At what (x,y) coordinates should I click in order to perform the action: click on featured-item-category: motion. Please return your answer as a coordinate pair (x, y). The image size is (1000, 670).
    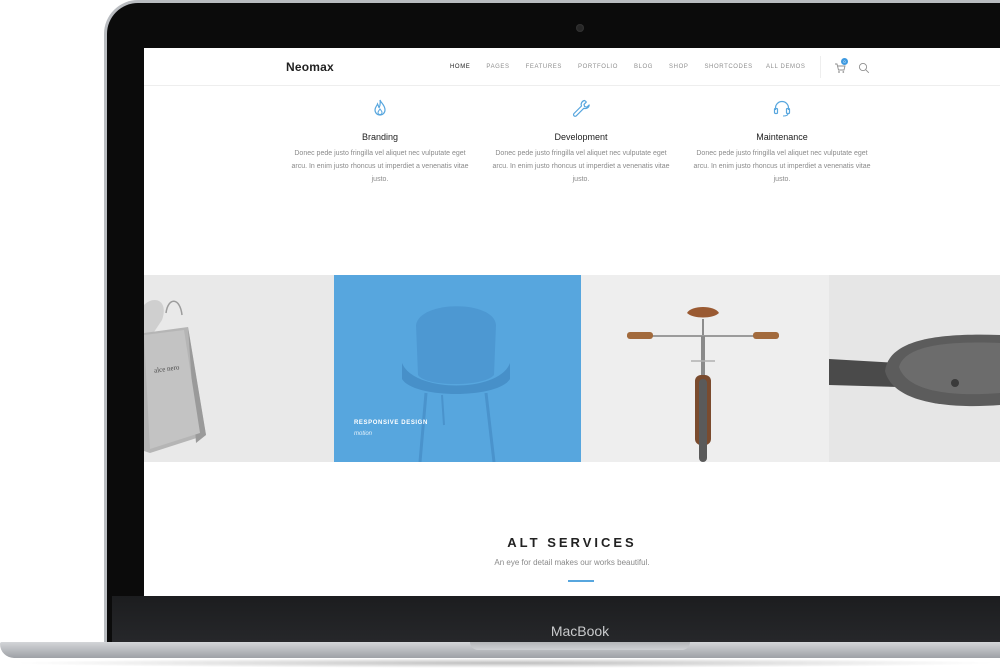
    Looking at the image, I should click on (363, 434).